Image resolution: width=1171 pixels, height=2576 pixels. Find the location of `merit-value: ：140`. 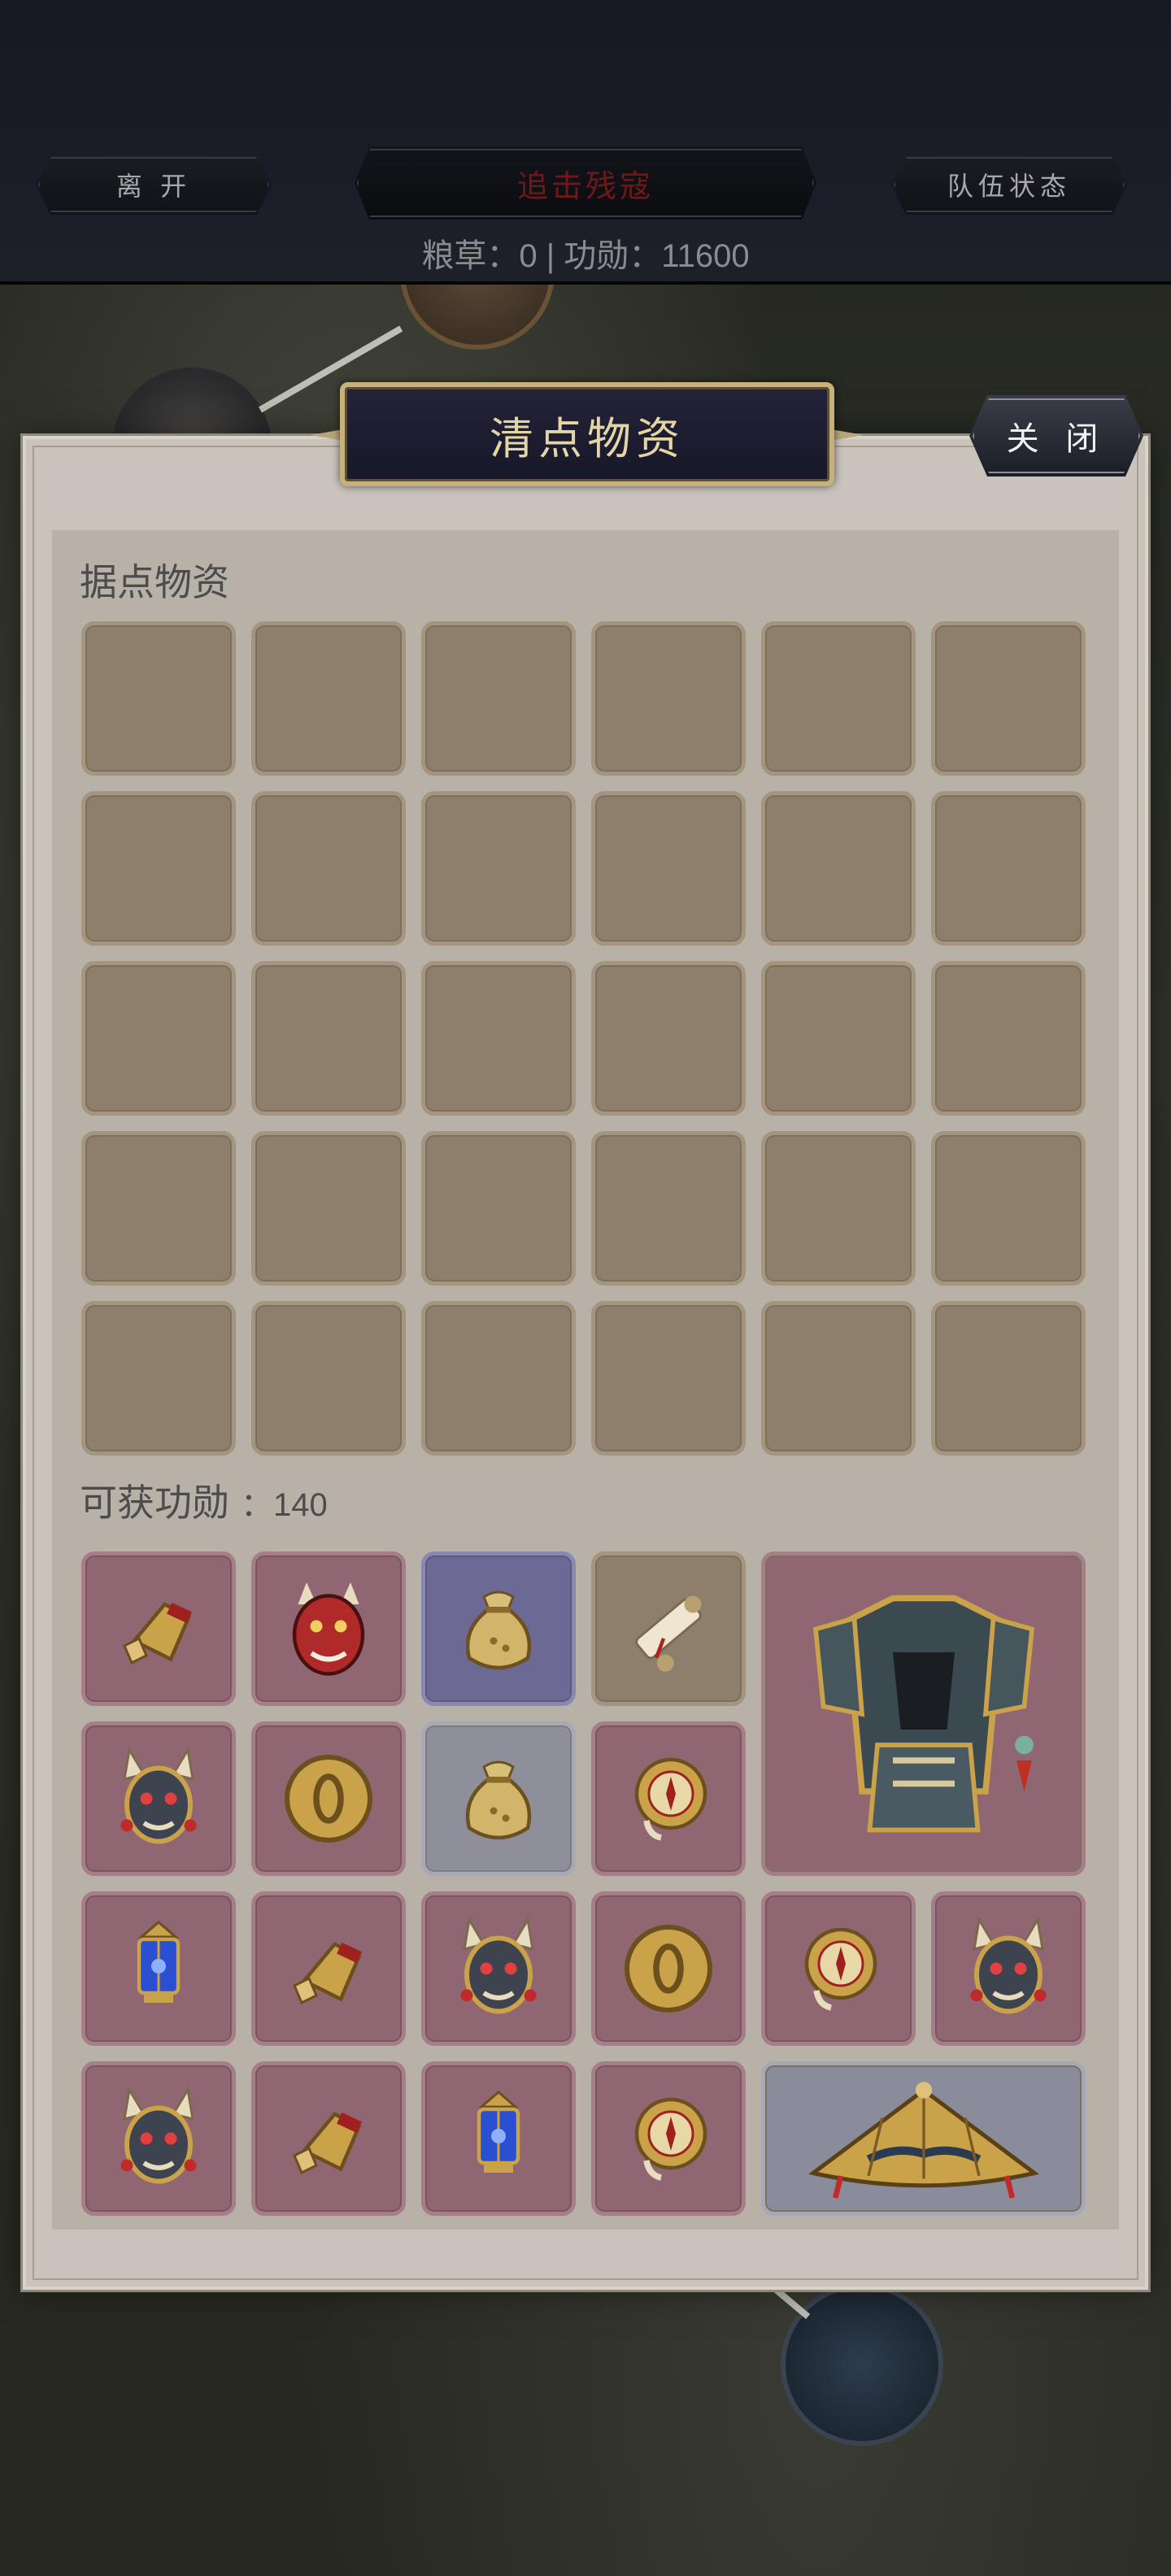

merit-value: ：140 is located at coordinates (284, 1505).